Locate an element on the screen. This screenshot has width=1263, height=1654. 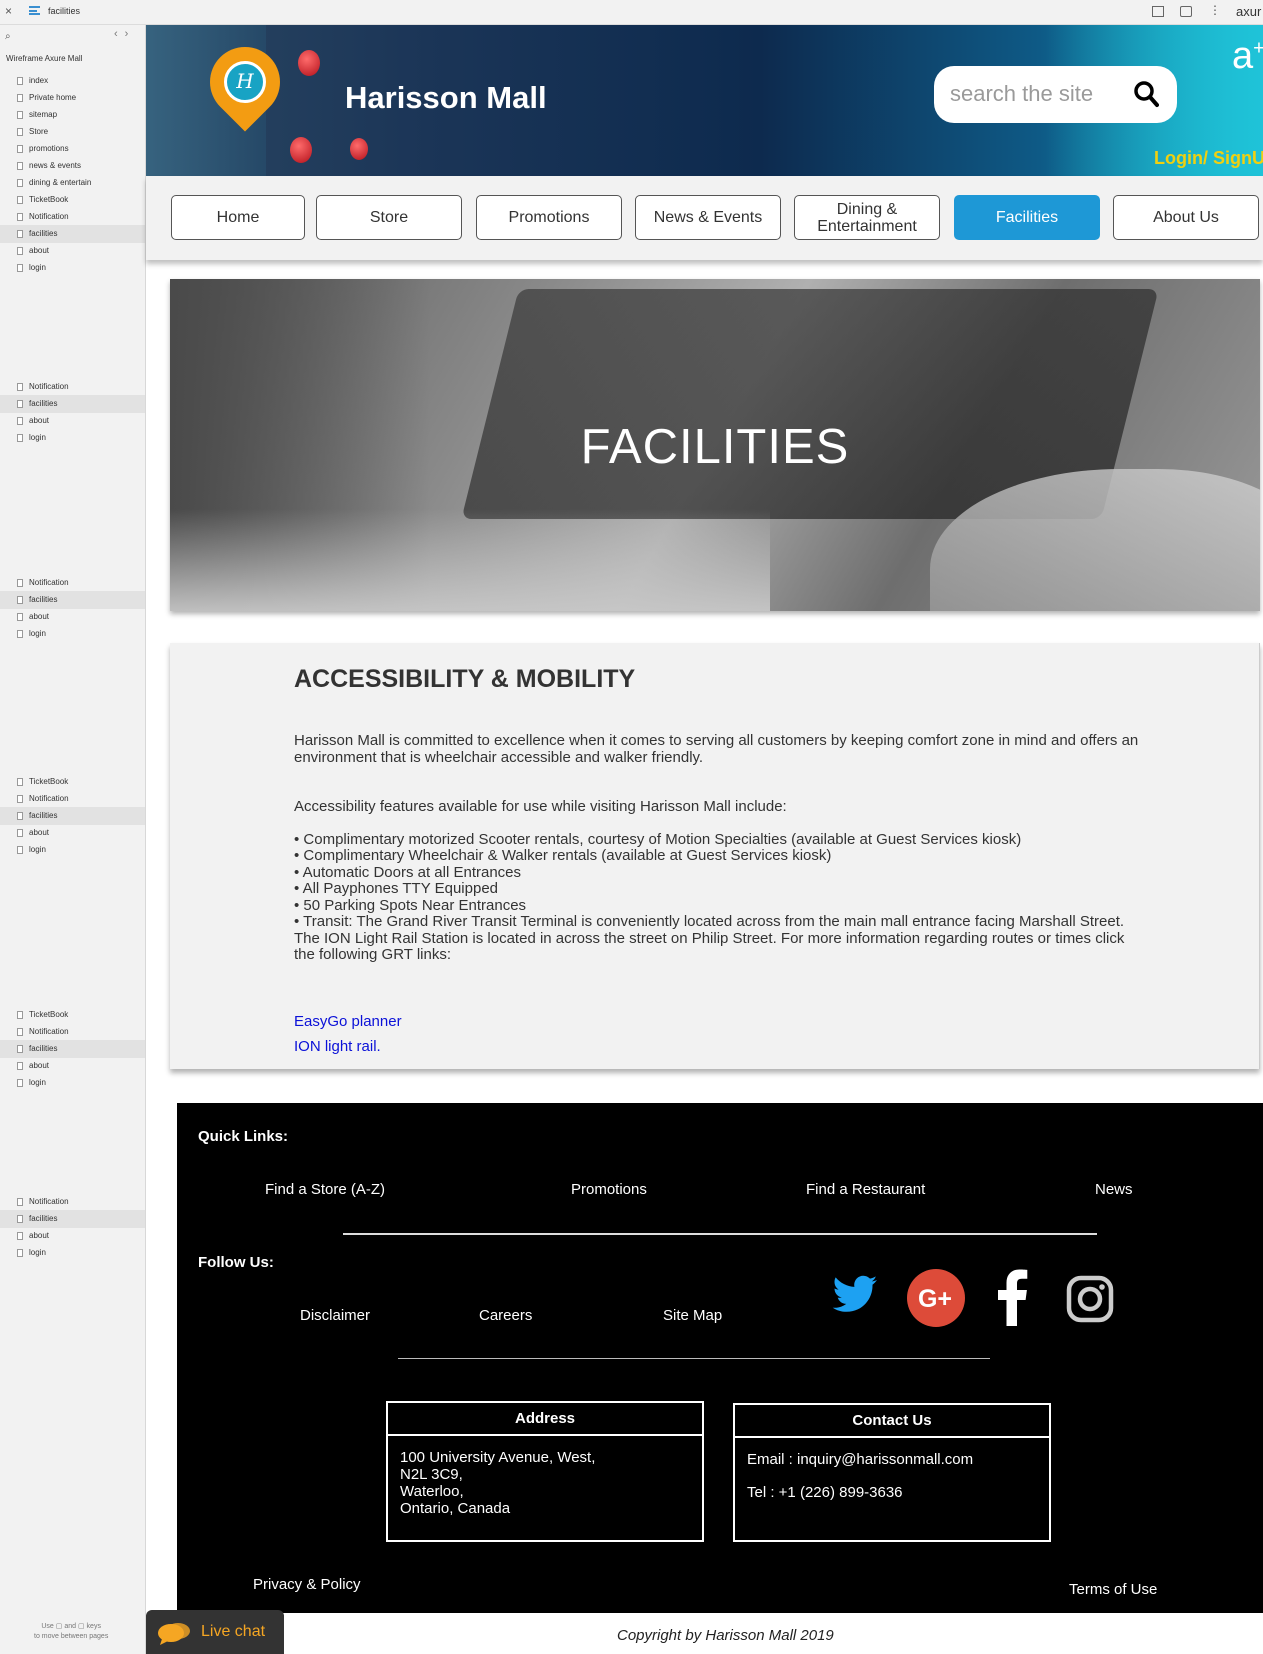
login-signup-link: Login/ SignUp is located at coordinates (1208, 158).